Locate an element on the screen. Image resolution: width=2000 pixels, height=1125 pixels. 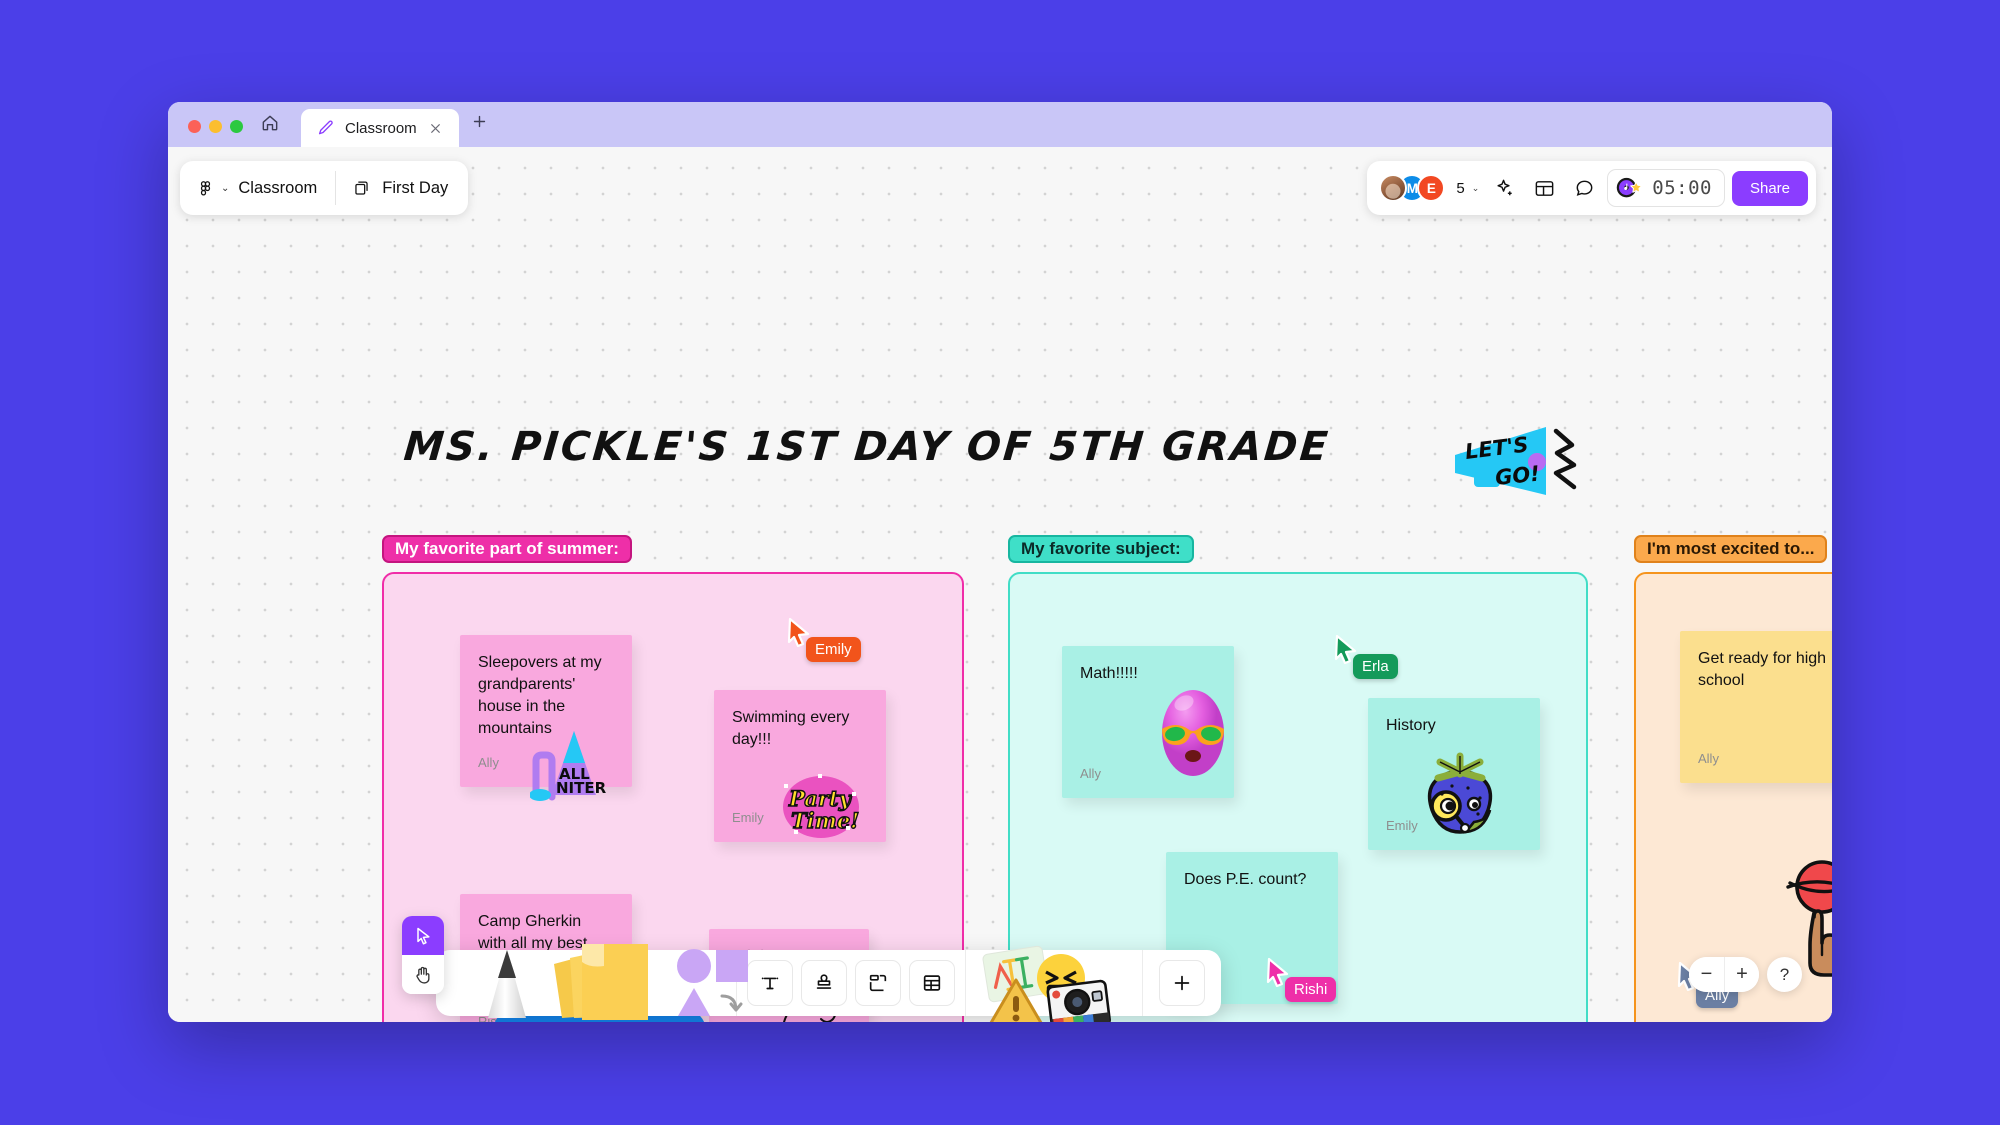
page-name-label: First Day is located at coordinates (415, 187).